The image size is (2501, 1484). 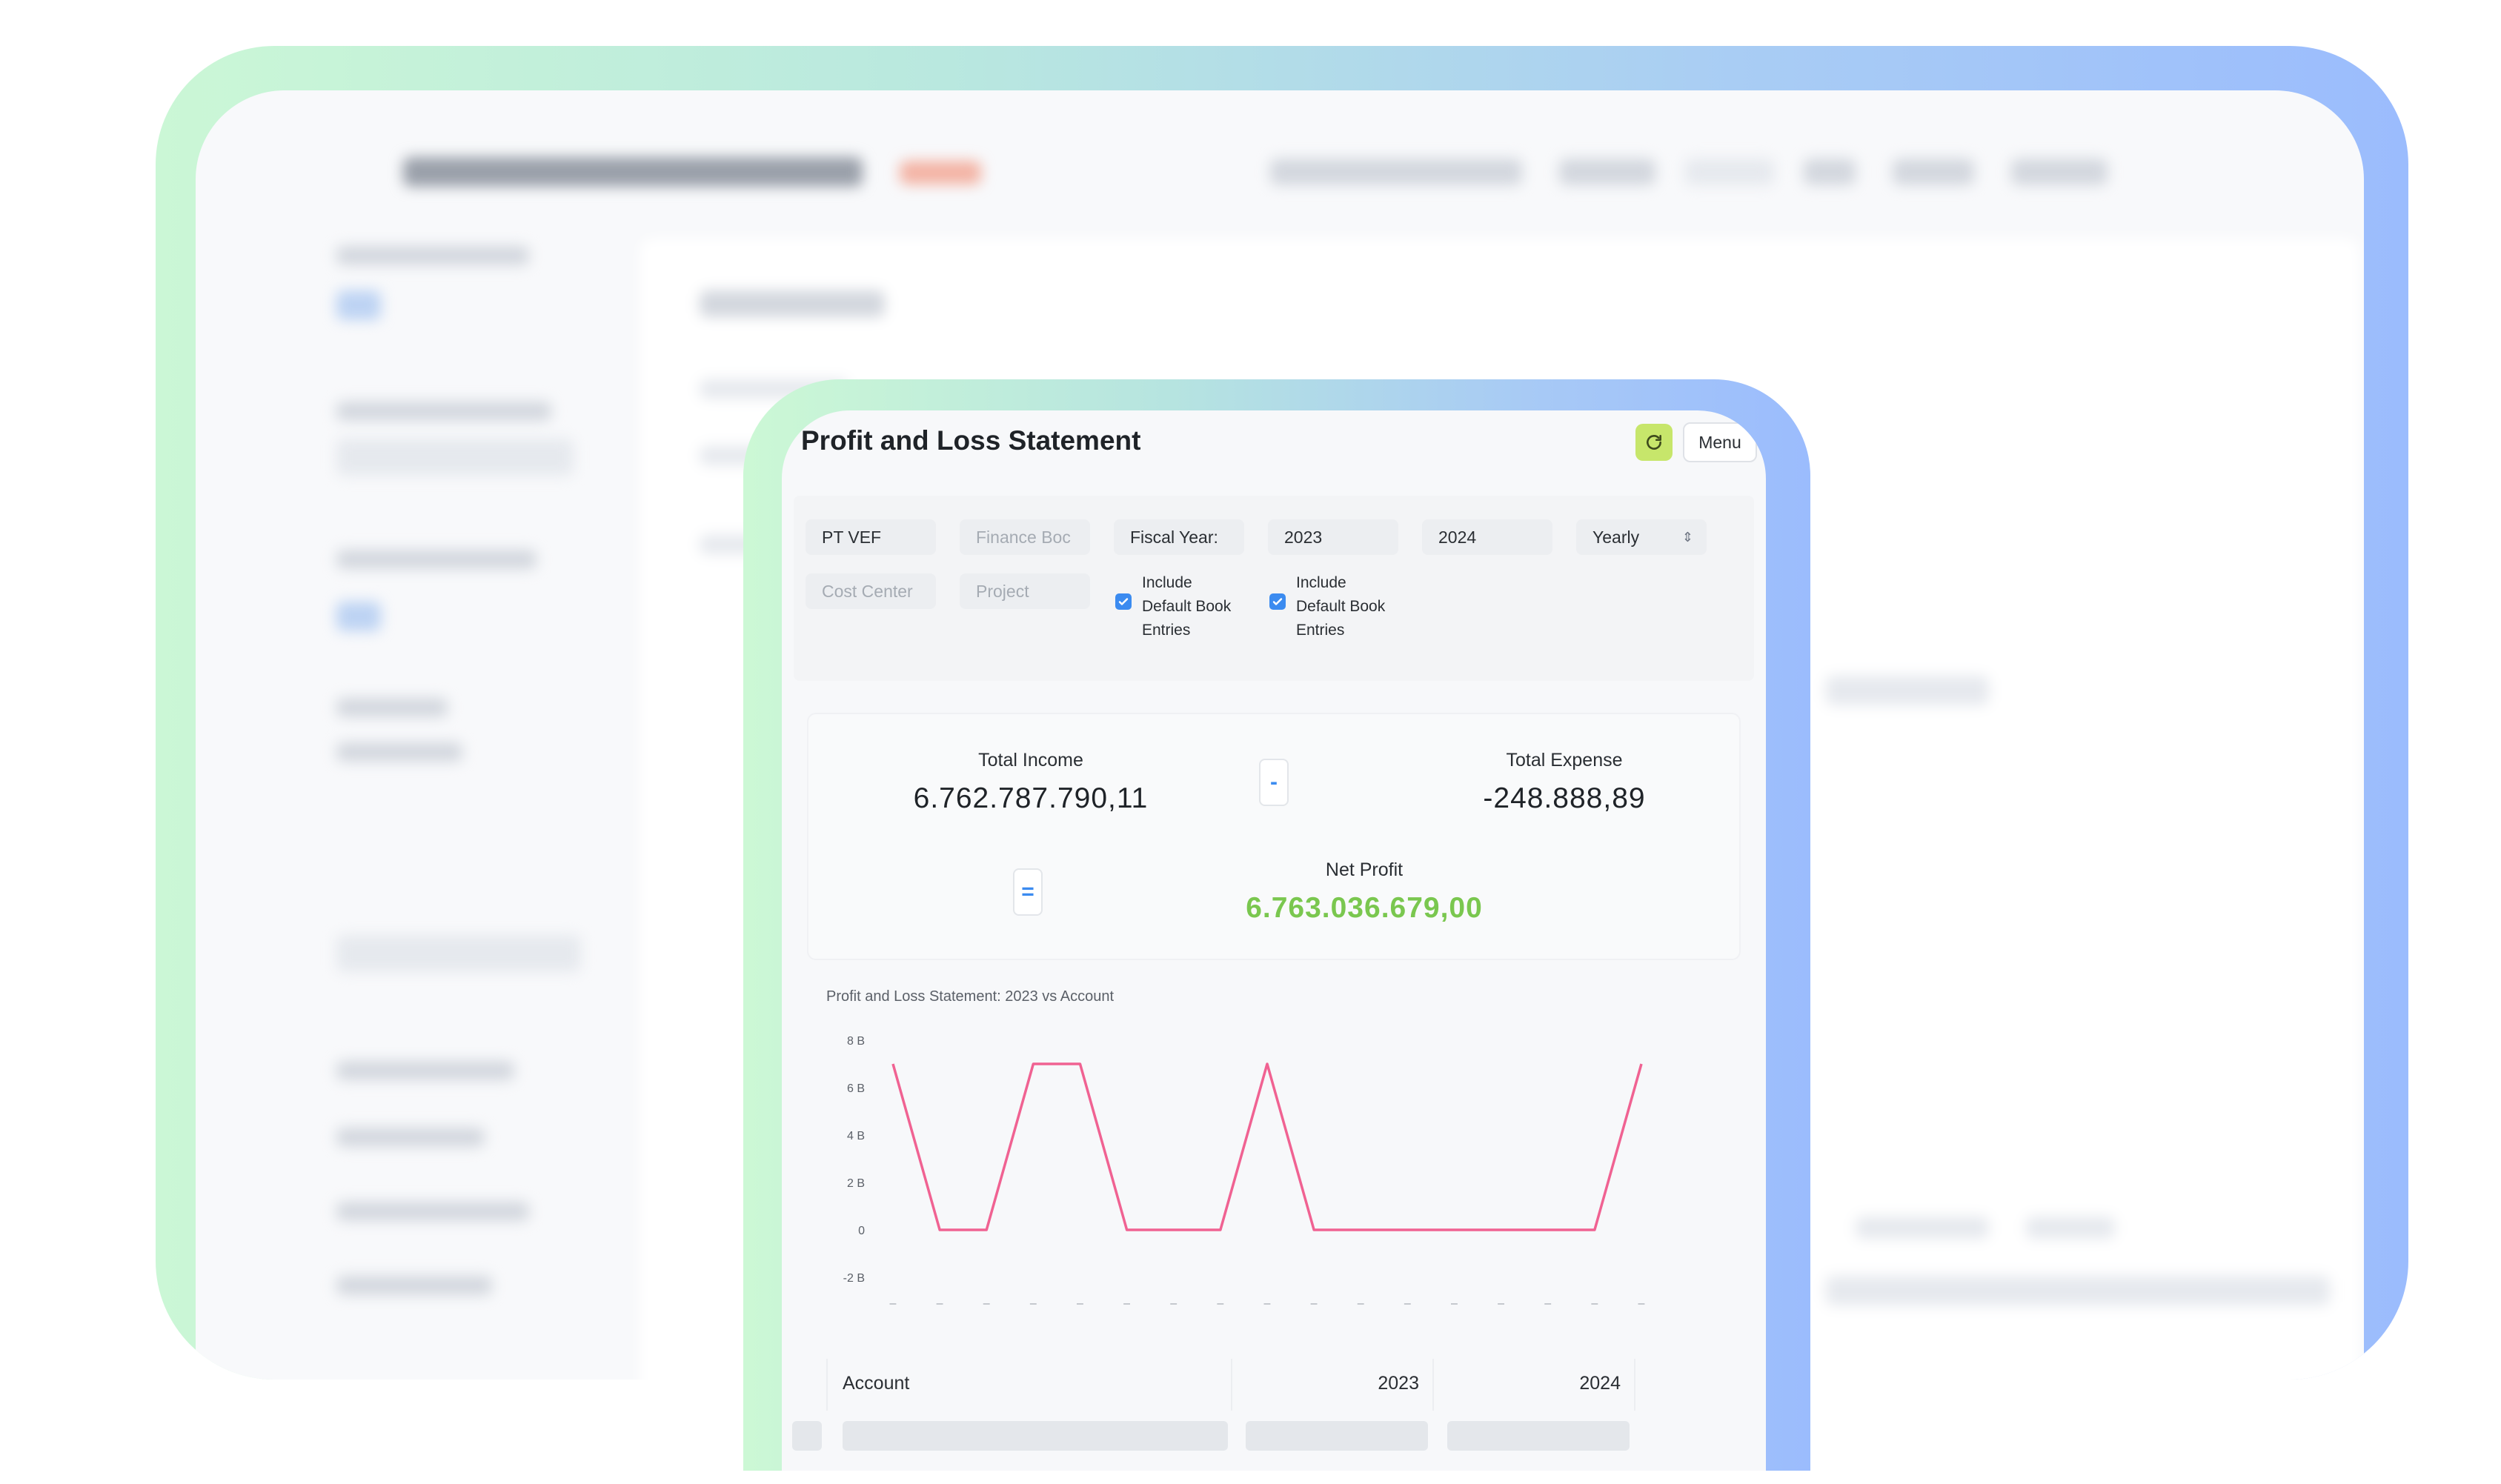 I want to click on from-year-filter: 2023, so click(x=1333, y=537).